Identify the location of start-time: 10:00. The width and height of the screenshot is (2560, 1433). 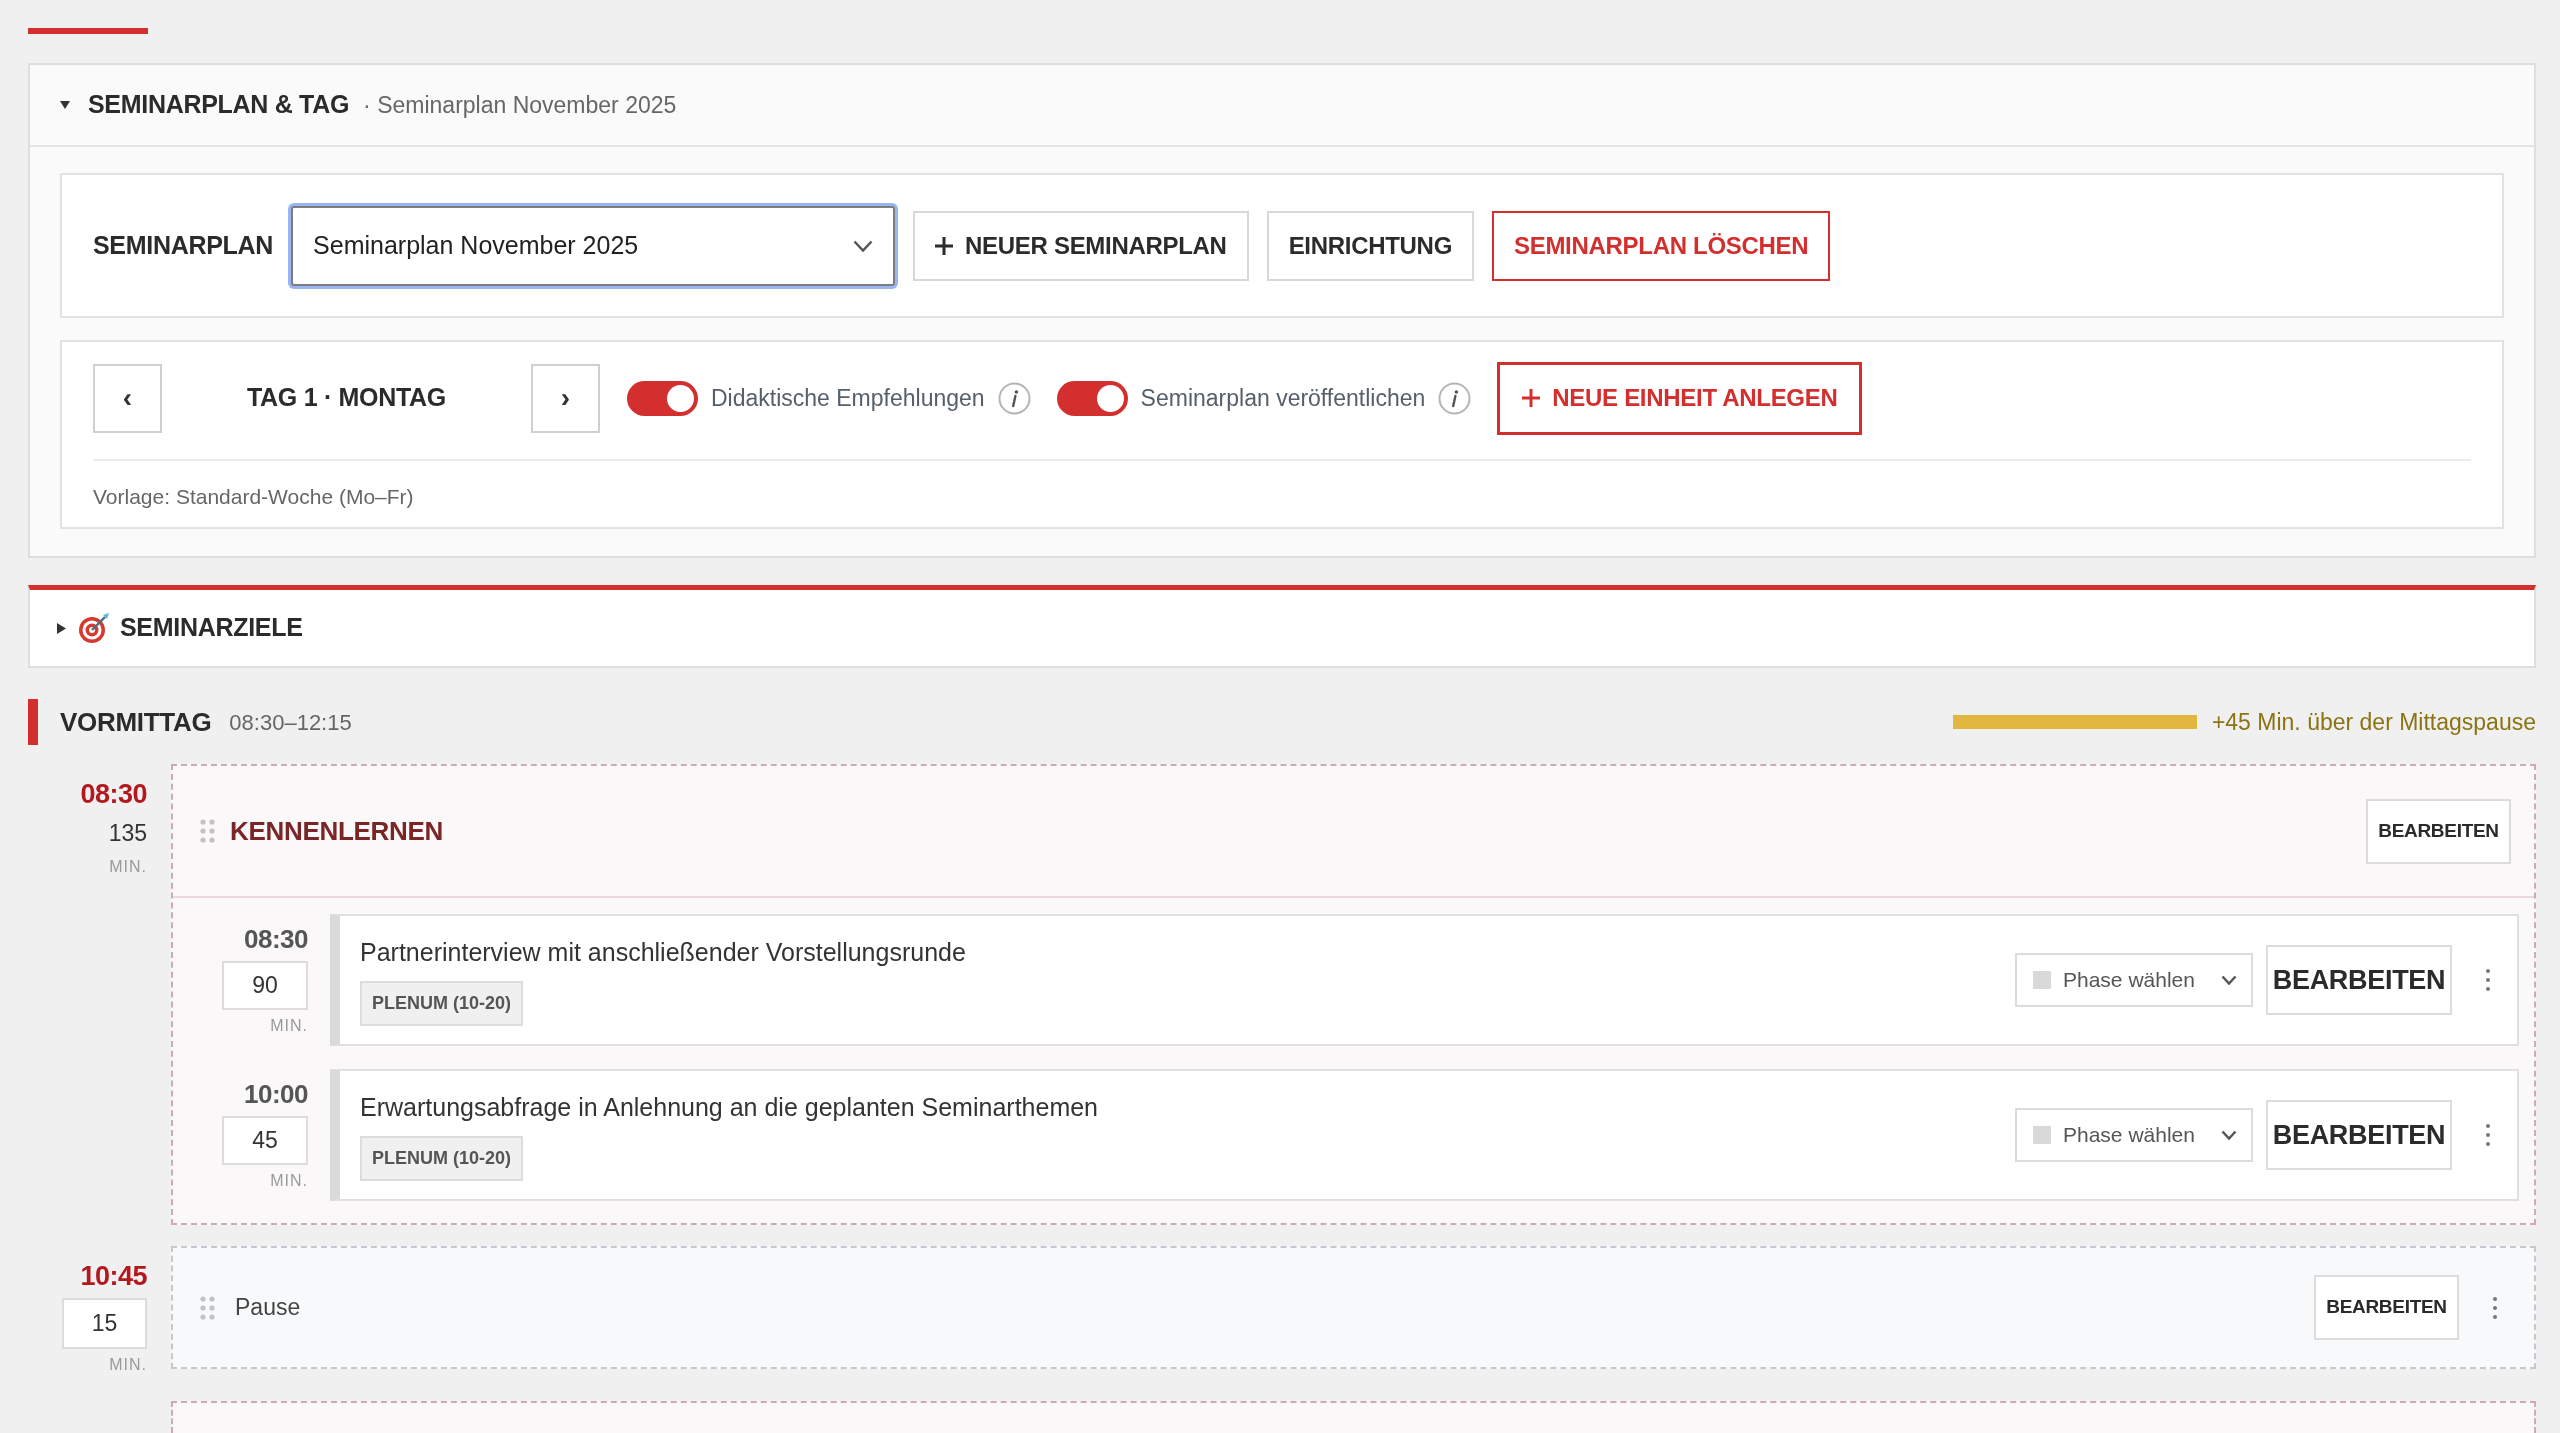
(276, 1095).